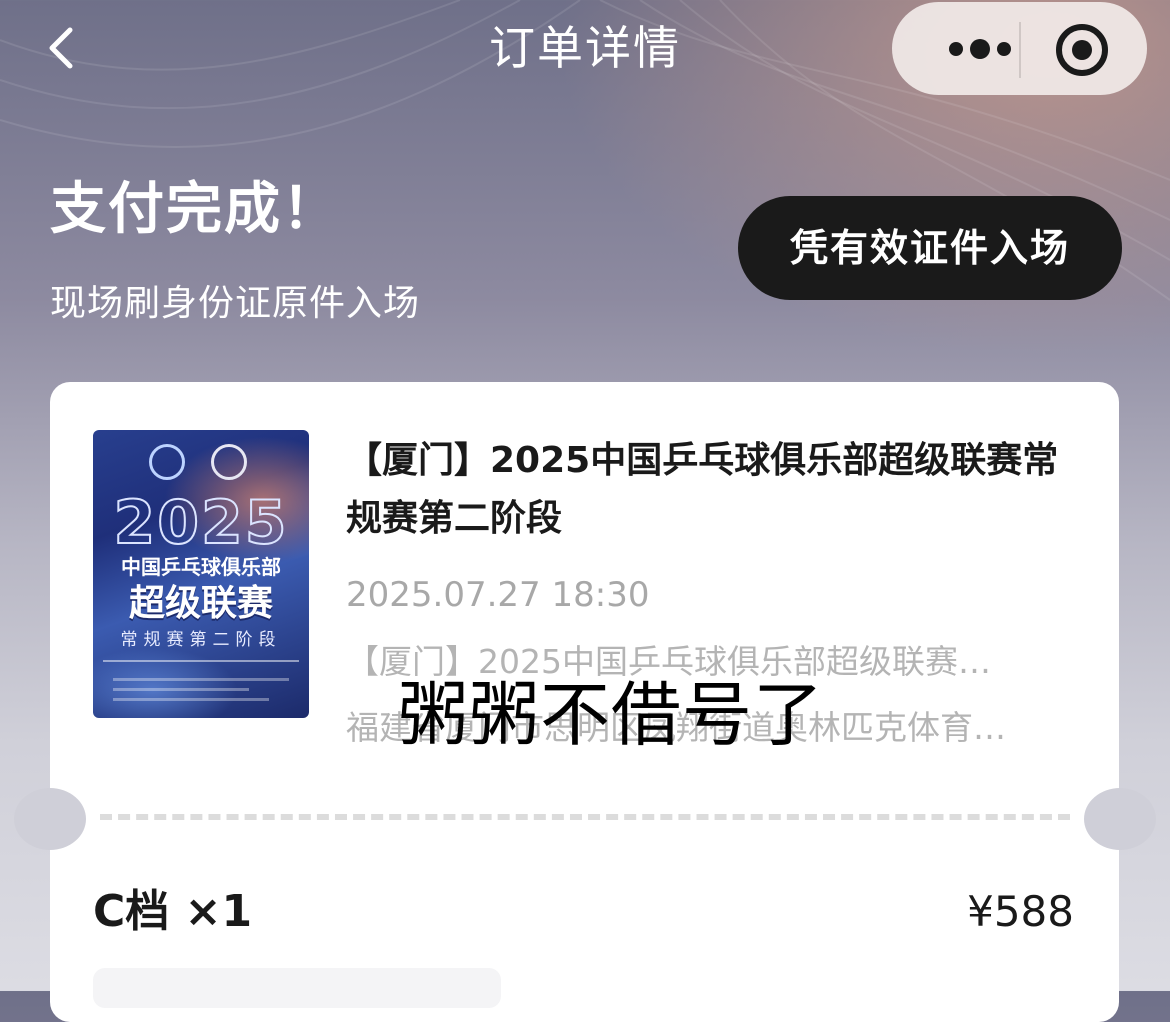  I want to click on target-icon, so click(1082, 50).